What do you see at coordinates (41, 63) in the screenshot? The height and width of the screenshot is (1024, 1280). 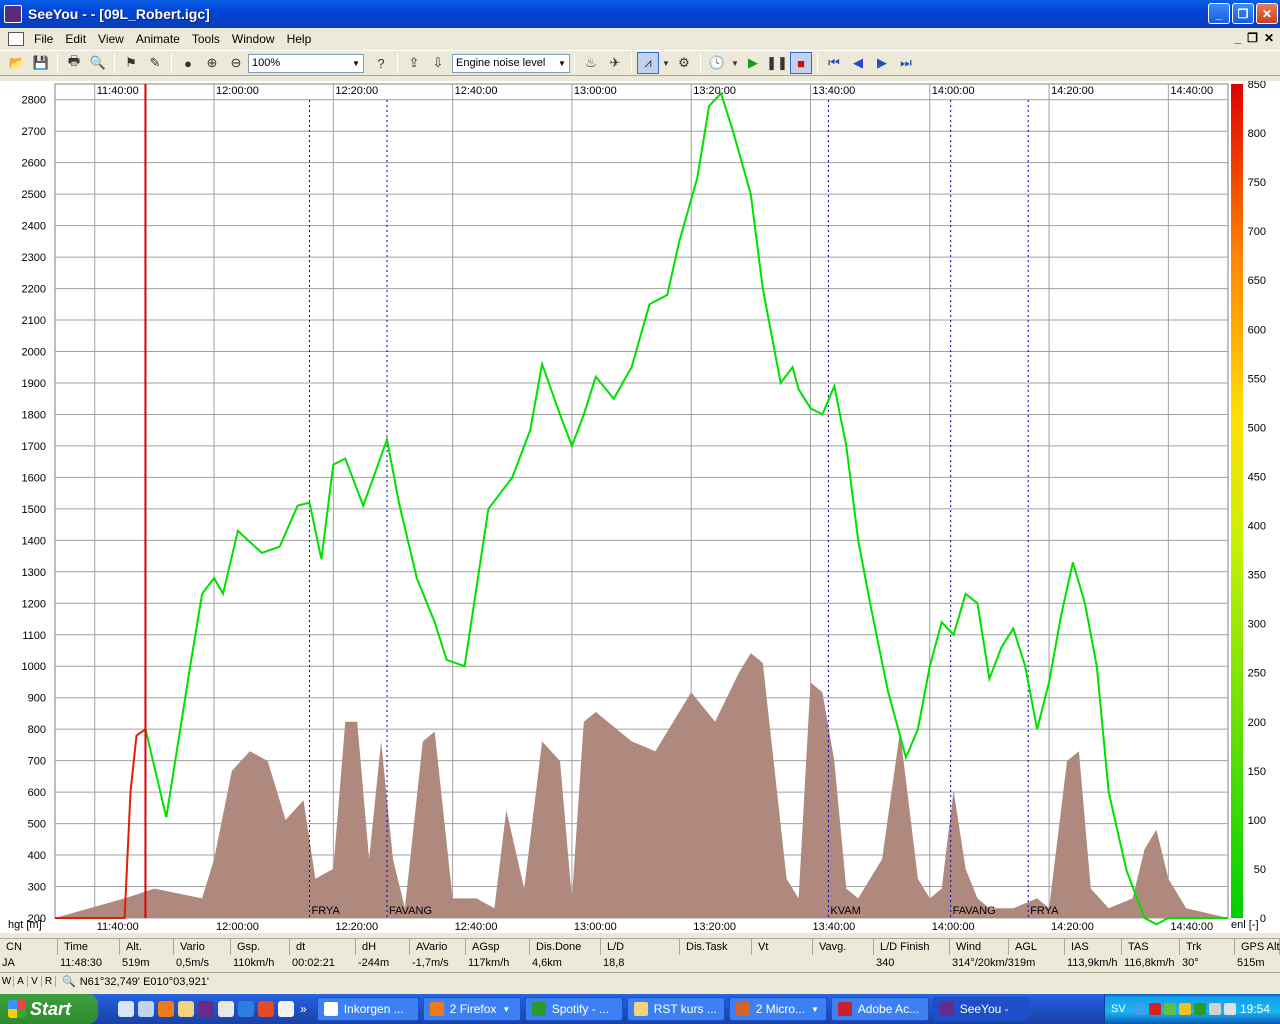 I see `save-icon: 💾` at bounding box center [41, 63].